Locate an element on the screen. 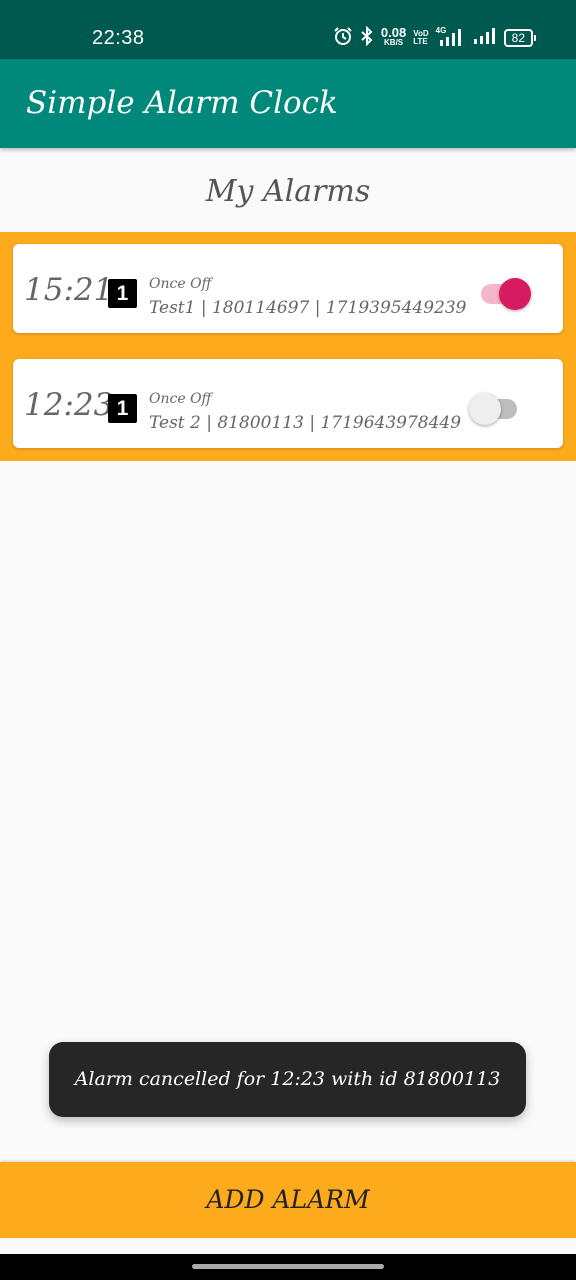 This screenshot has width=576, height=1280. network-speed: 0.08 KB/S is located at coordinates (393, 35).